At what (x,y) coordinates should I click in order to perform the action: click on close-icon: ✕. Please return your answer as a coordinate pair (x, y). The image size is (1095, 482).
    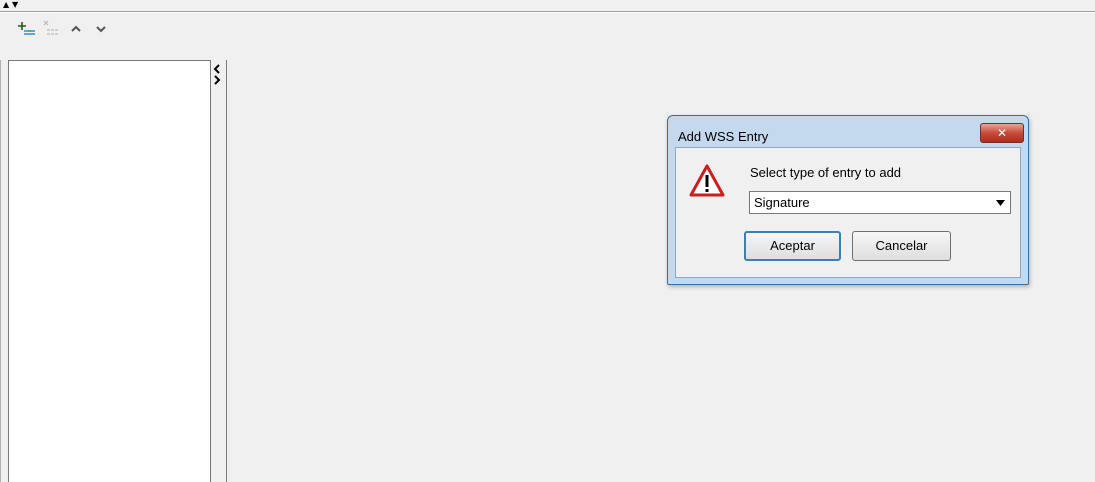
    Looking at the image, I should click on (1002, 133).